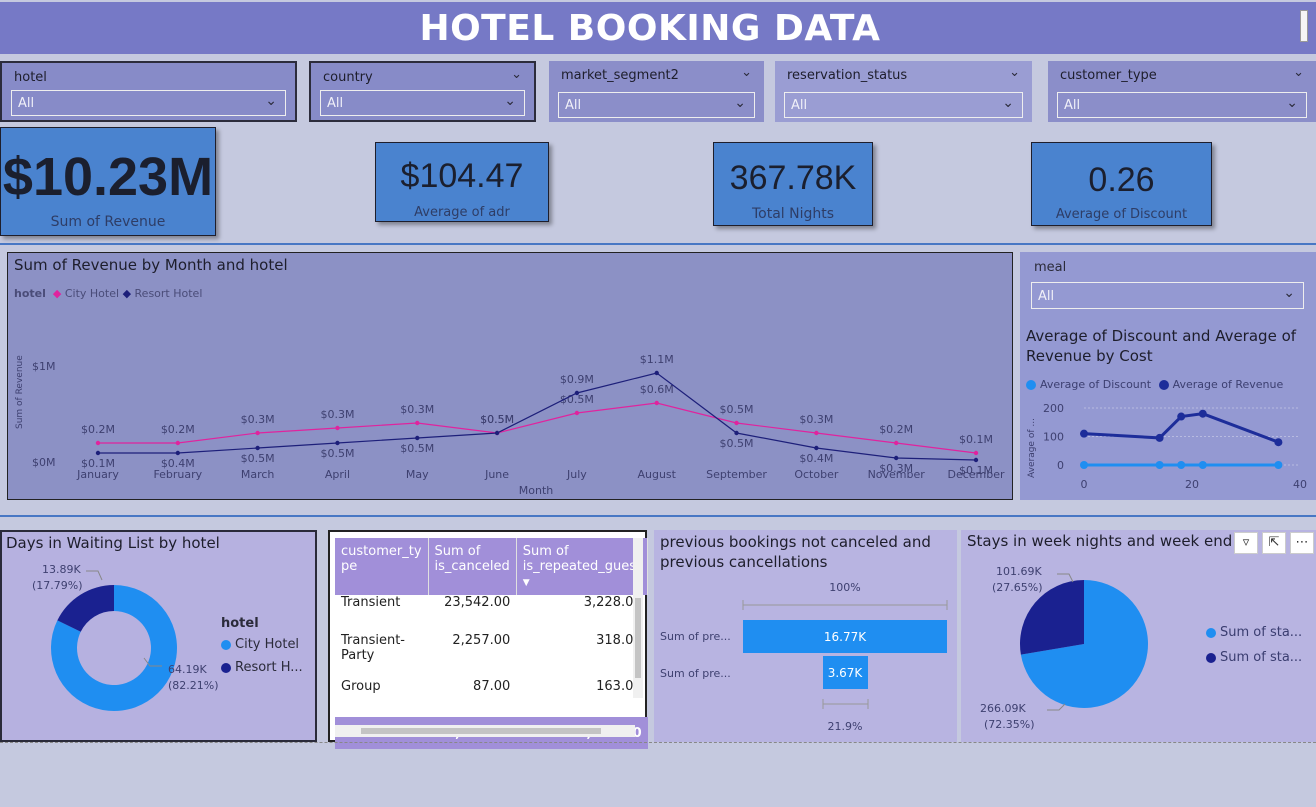  Describe the element at coordinates (793, 184) in the screenshot. I see `kpi-total-nights: 367.78K Total Nights` at that location.